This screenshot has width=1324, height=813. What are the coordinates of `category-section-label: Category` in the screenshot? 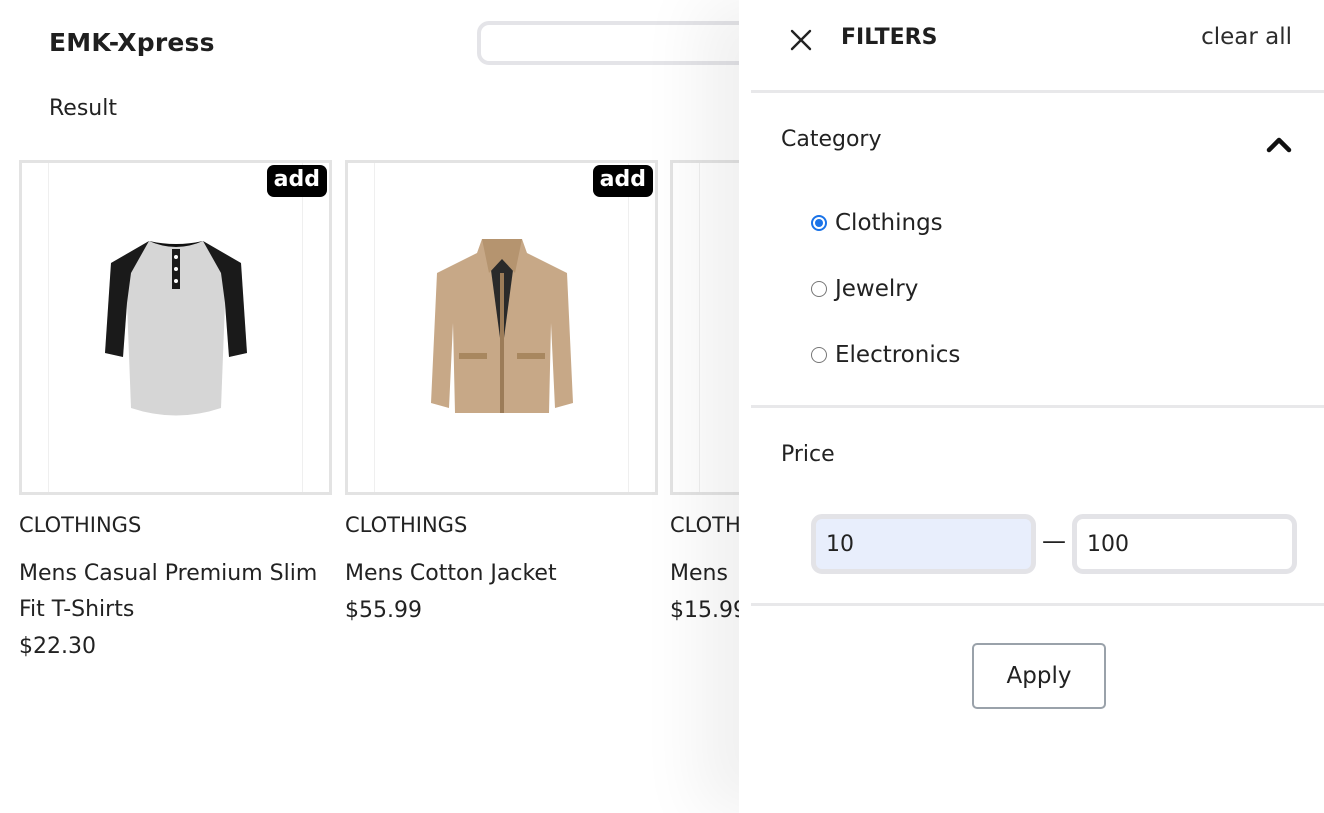 It's located at (831, 139).